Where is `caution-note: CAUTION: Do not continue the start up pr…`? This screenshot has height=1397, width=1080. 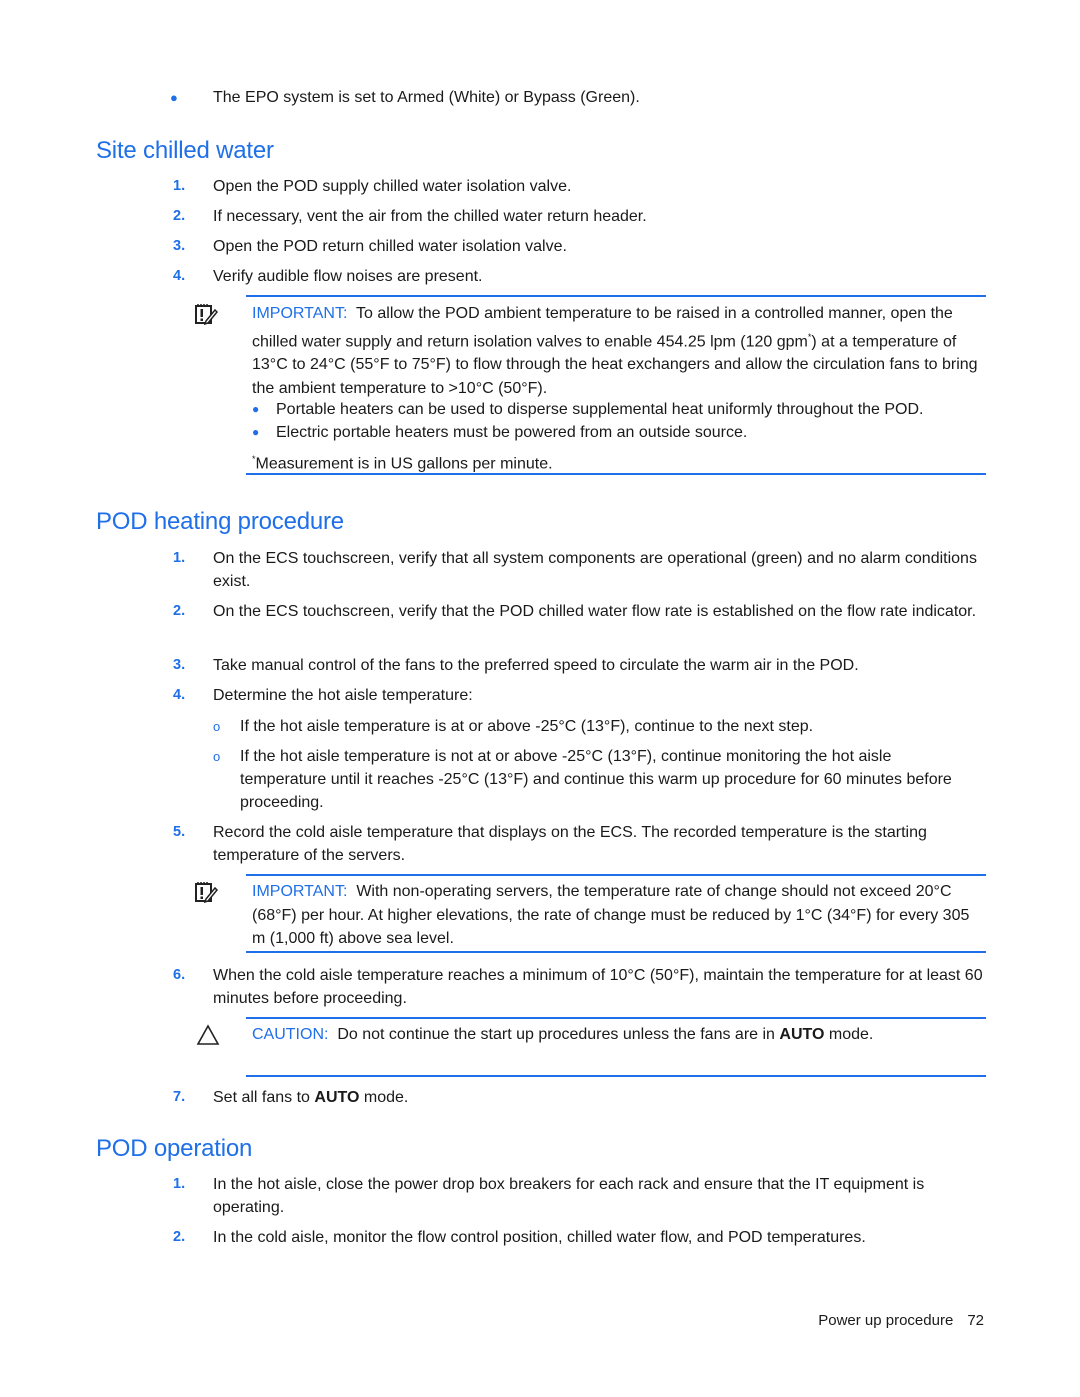 caution-note: CAUTION: Do not continue the start up pr… is located at coordinates (619, 1035).